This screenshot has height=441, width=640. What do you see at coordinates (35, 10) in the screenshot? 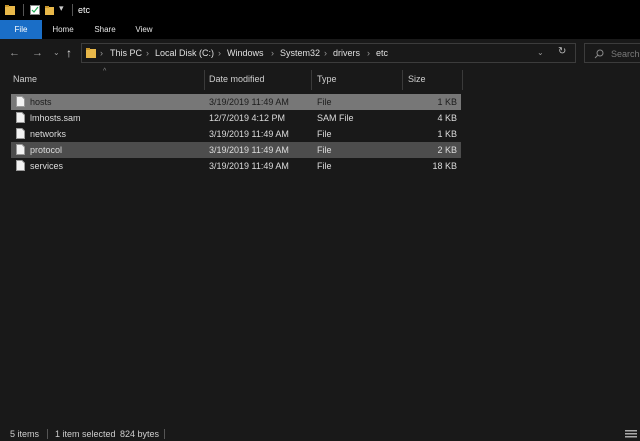
I see `properties-icon` at bounding box center [35, 10].